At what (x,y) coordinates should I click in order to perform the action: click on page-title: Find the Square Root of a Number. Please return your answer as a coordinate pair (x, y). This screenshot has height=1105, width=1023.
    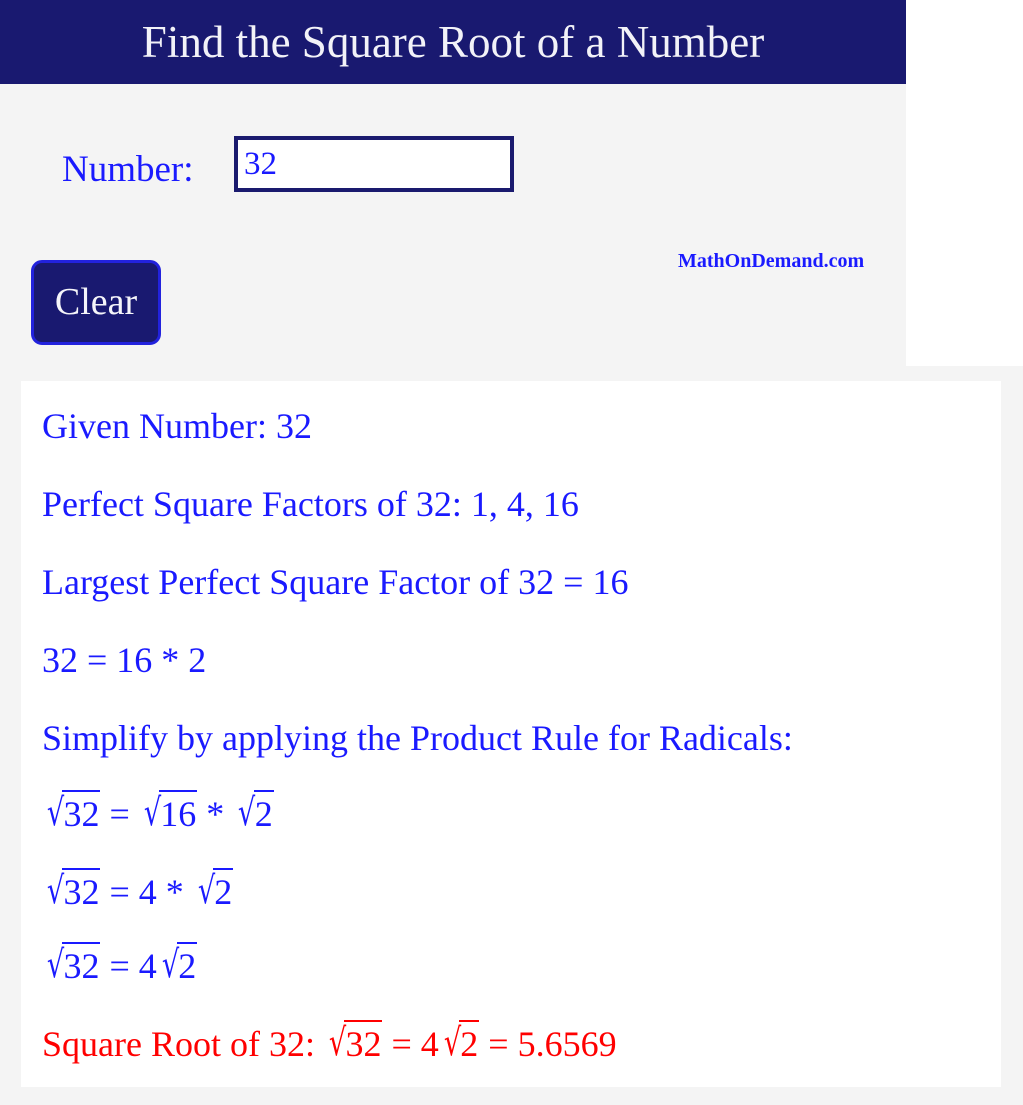
    Looking at the image, I should click on (453, 42).